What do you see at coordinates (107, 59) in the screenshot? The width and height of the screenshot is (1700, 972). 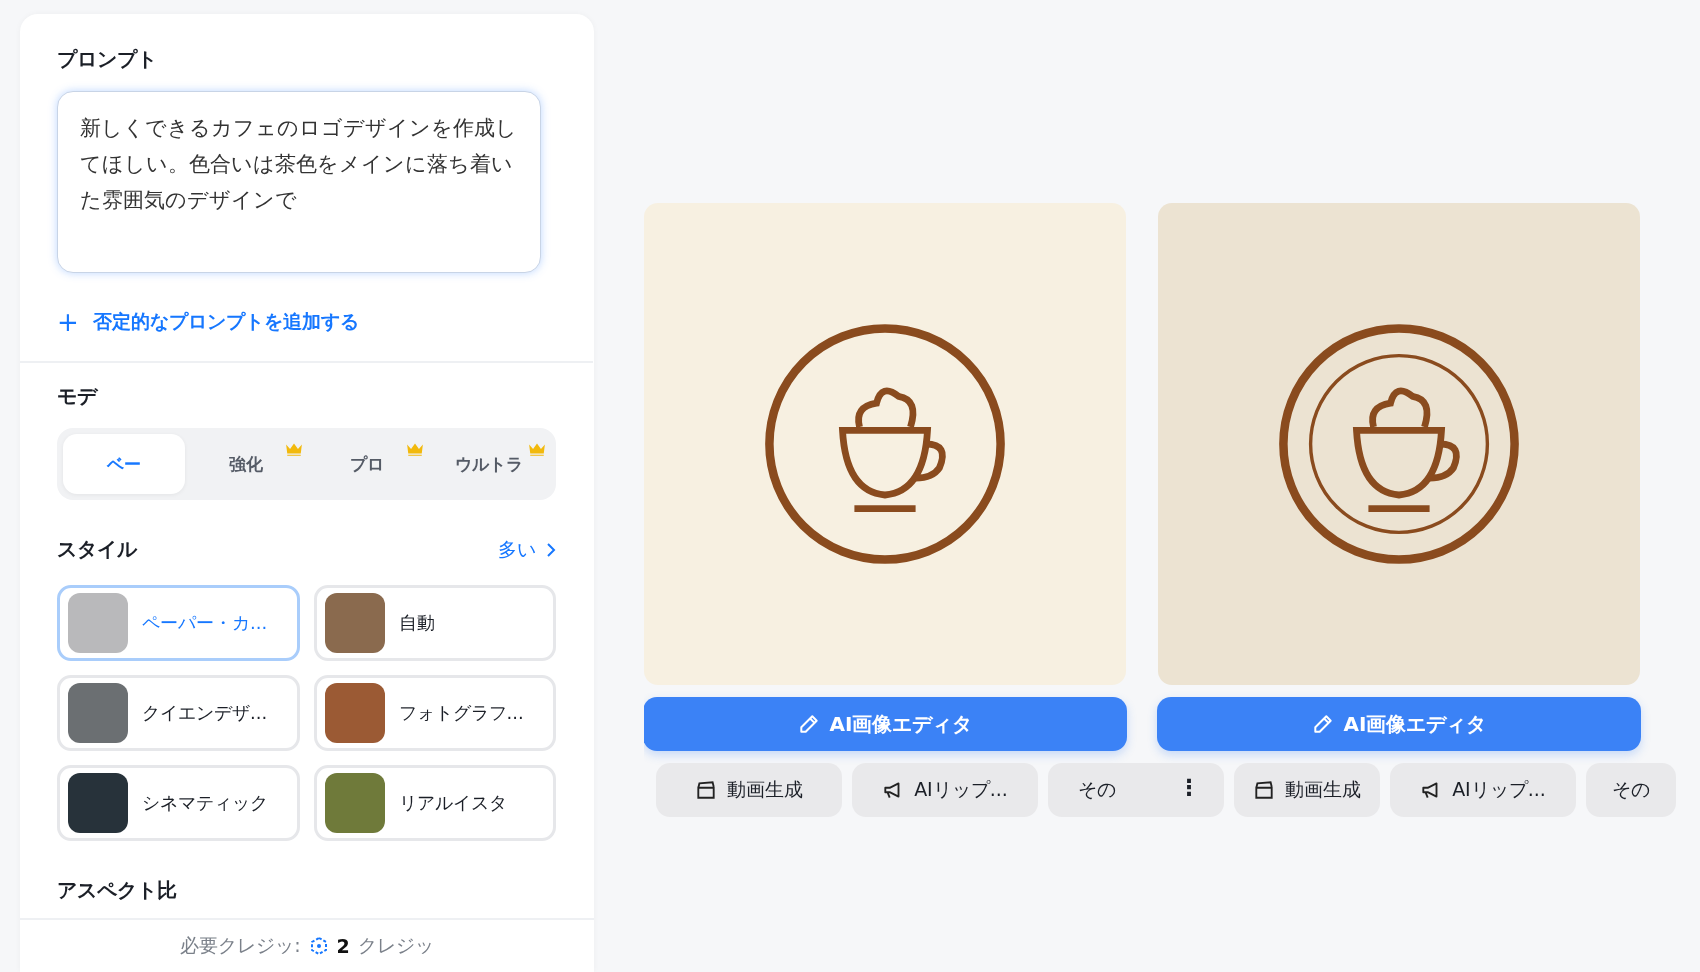 I see `section-heading: プロンプト` at bounding box center [107, 59].